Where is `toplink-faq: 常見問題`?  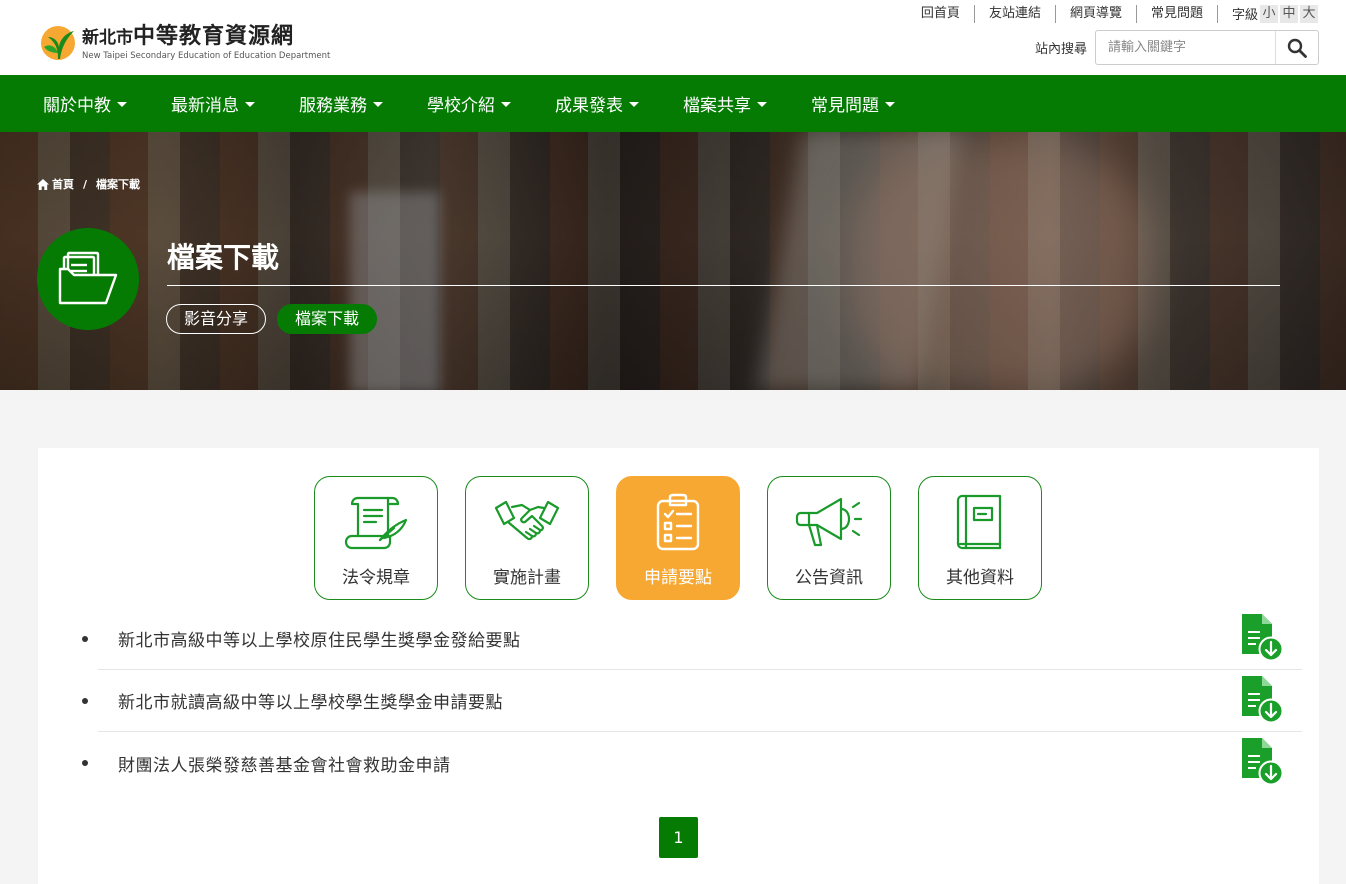 toplink-faq: 常見問題 is located at coordinates (1177, 13).